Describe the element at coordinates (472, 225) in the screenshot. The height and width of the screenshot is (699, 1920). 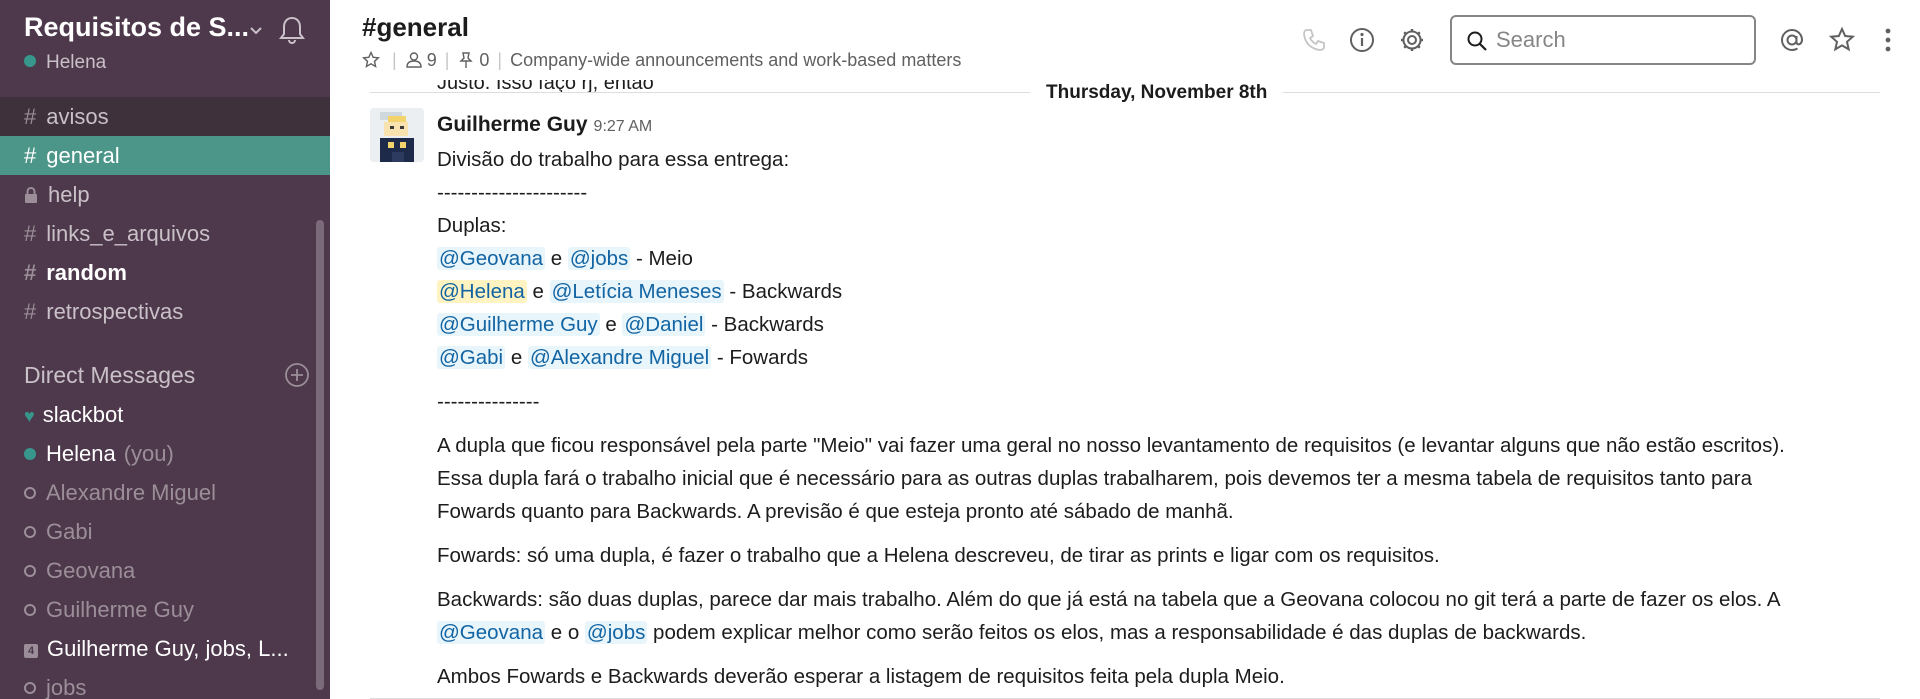
I see `message-line: Duplas:` at that location.